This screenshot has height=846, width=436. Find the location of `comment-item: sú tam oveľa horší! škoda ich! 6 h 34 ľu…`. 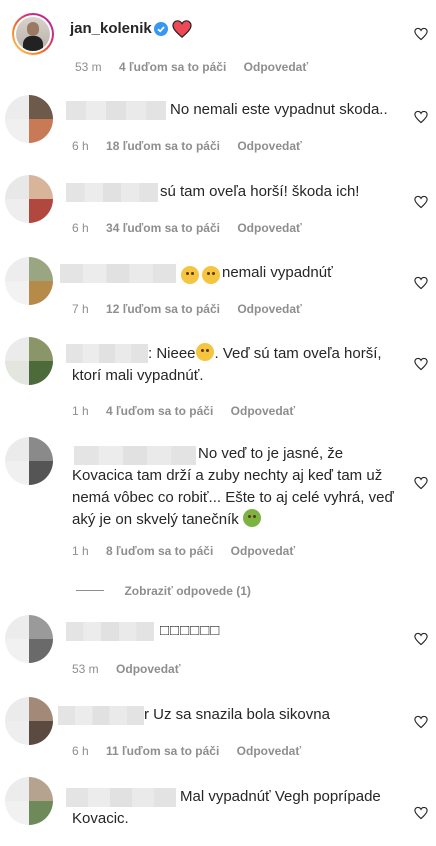

comment-item: sú tam oveľa horší! škoda ich! 6 h 34 ľu… is located at coordinates (218, 207).